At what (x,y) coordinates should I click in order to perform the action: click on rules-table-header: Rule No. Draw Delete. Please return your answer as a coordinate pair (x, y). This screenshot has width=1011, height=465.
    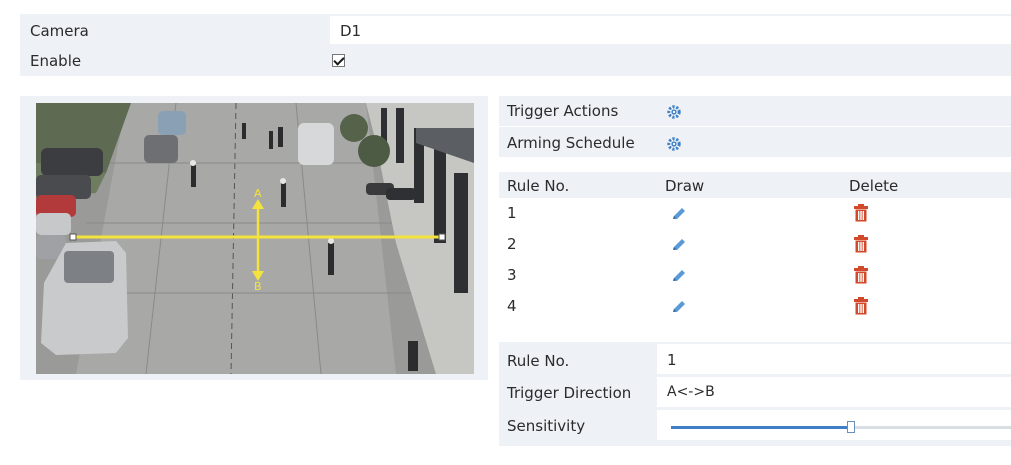
    Looking at the image, I should click on (755, 185).